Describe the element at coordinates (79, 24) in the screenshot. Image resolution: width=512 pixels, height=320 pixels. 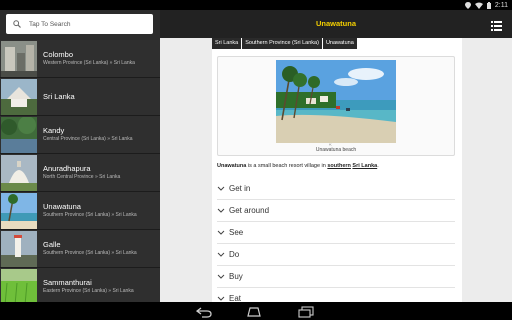
I see `search-input: Tap To Search` at that location.